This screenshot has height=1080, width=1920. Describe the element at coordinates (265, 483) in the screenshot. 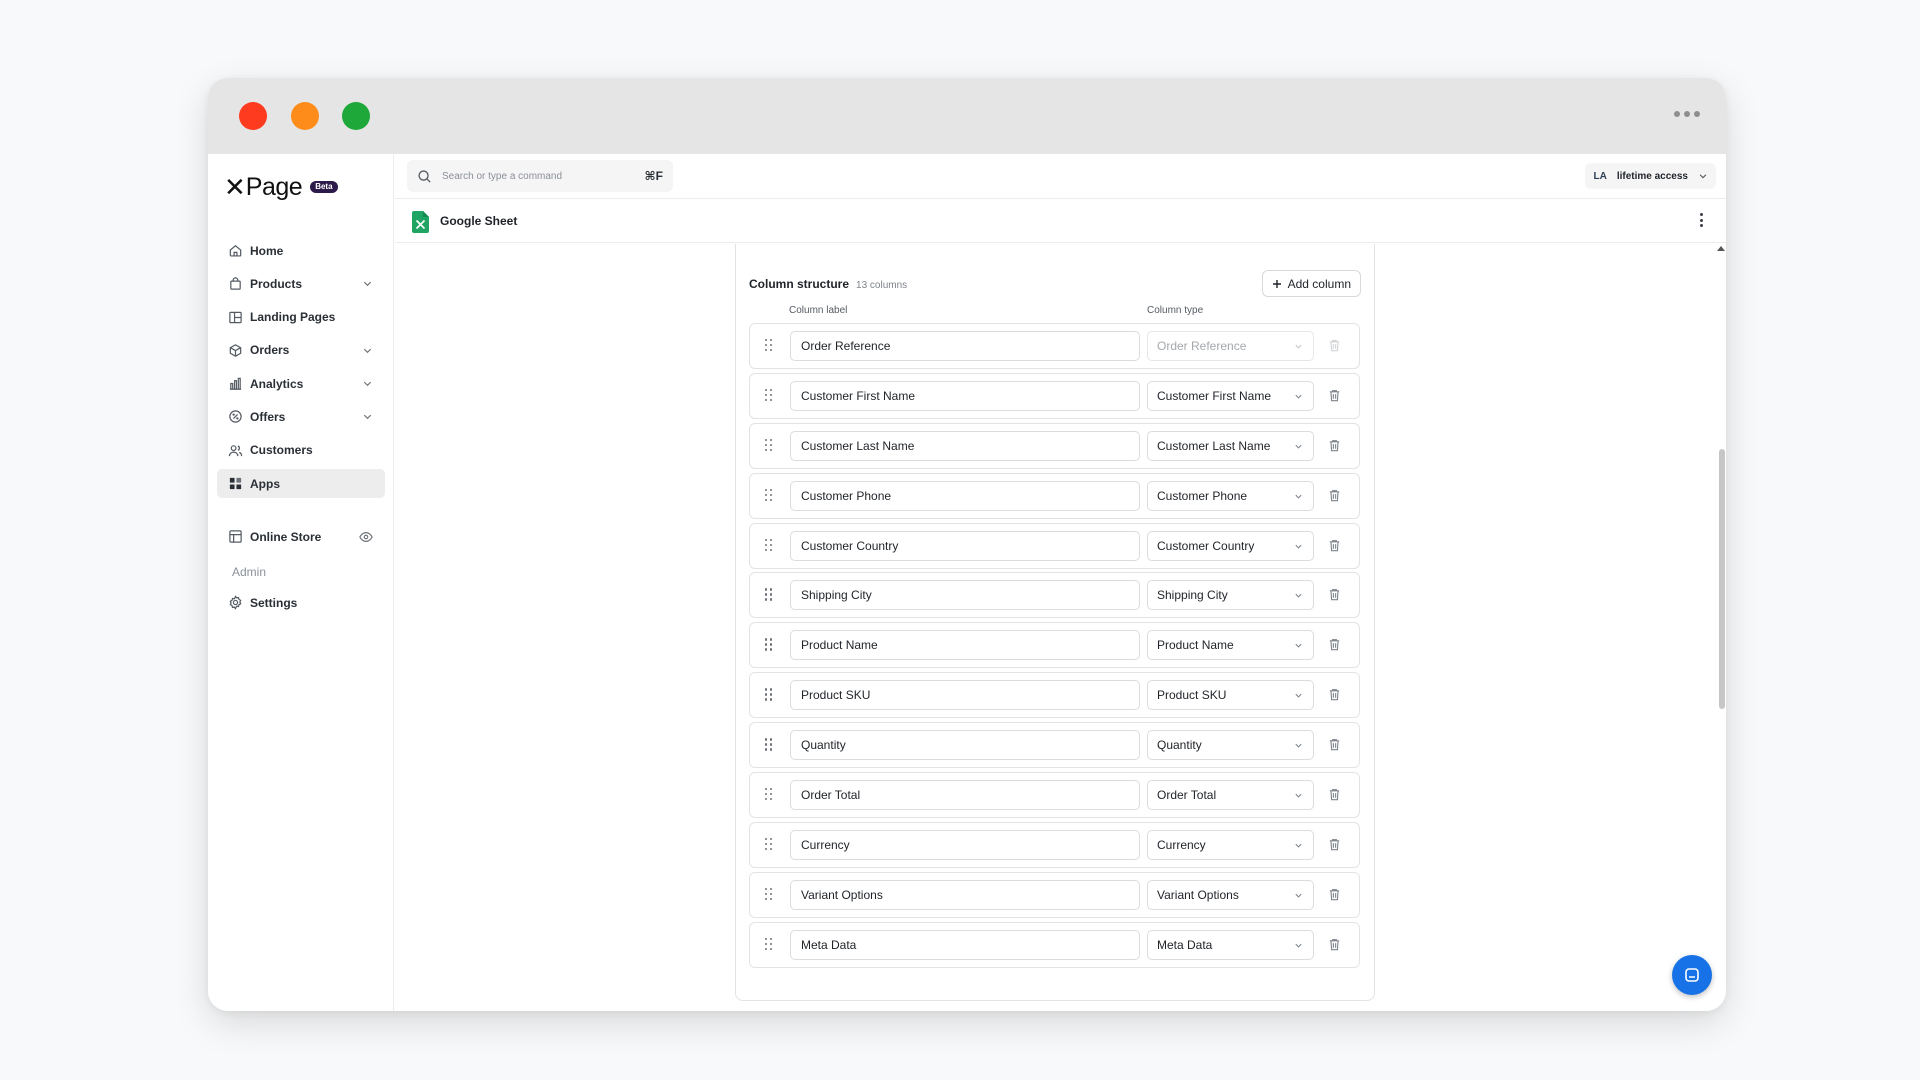

I see `sidebar-item-label: Apps` at that location.